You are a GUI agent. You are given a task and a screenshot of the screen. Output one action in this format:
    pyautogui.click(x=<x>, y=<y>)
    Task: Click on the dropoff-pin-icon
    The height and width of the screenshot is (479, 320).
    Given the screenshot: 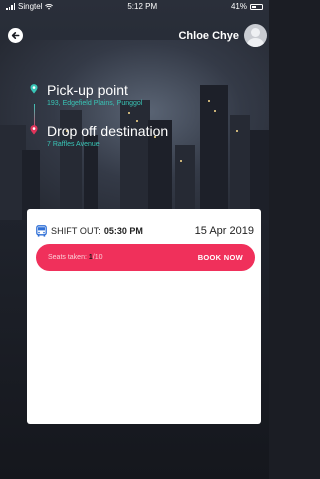 What is the action you would take?
    pyautogui.click(x=34, y=130)
    